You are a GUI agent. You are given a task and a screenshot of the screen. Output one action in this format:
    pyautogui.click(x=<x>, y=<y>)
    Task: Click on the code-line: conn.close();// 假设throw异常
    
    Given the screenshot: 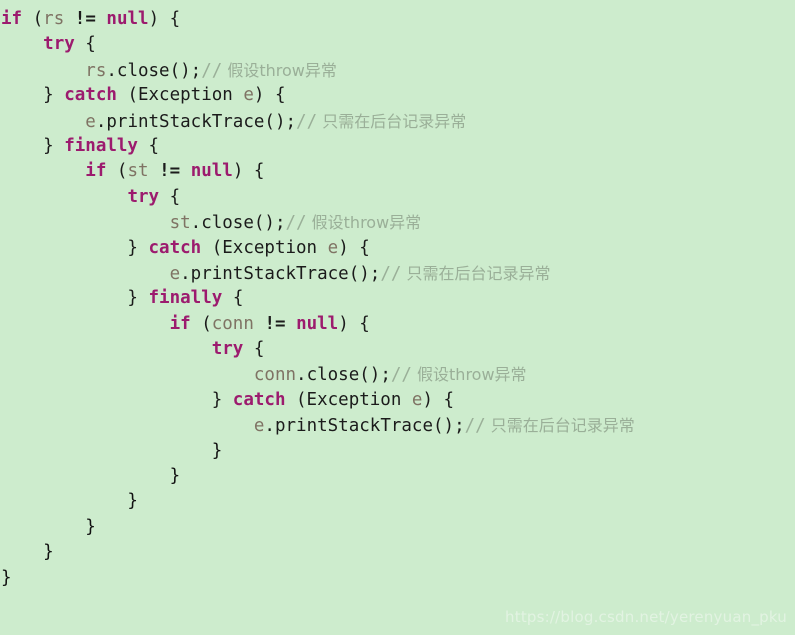 What is the action you would take?
    pyautogui.click(x=397, y=374)
    